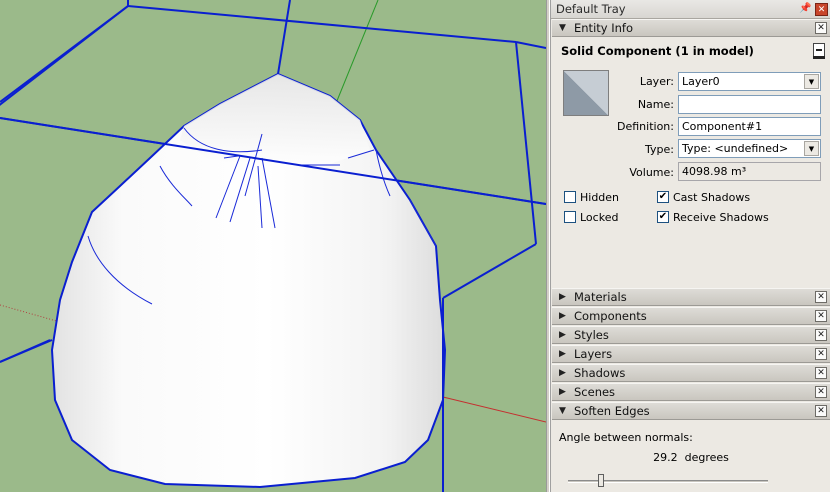  Describe the element at coordinates (749, 81) in the screenshot. I see `layer-select: Layer0 ▼` at that location.